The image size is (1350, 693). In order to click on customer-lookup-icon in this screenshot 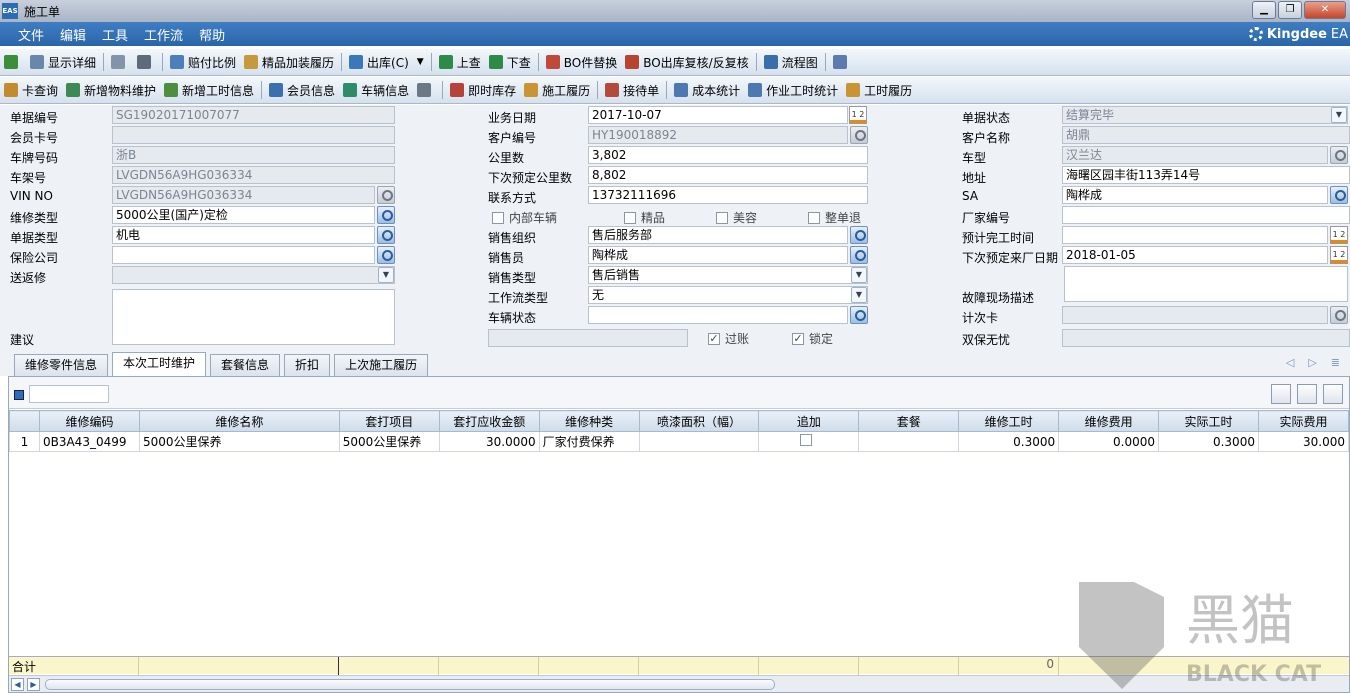, I will do `click(859, 135)`.